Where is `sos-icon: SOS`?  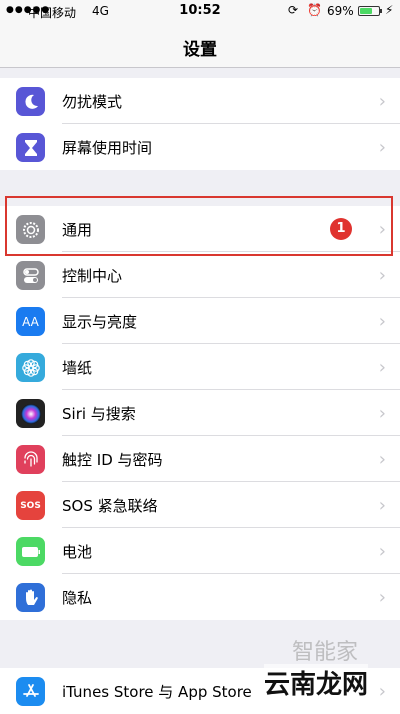
sos-icon: SOS is located at coordinates (30, 505).